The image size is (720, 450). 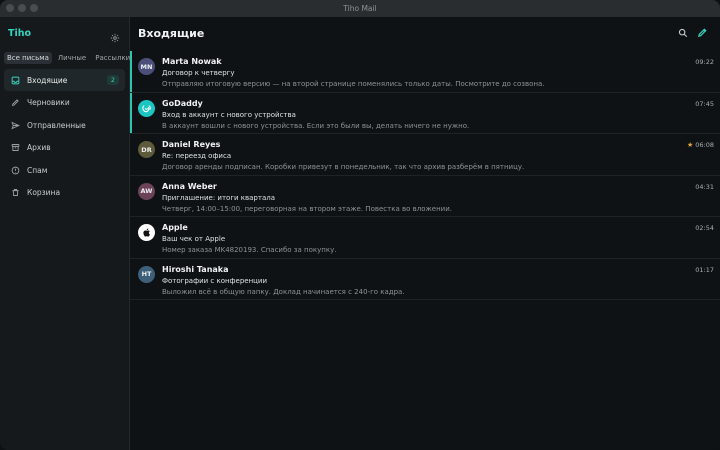 I want to click on settings-button, so click(x=115, y=35).